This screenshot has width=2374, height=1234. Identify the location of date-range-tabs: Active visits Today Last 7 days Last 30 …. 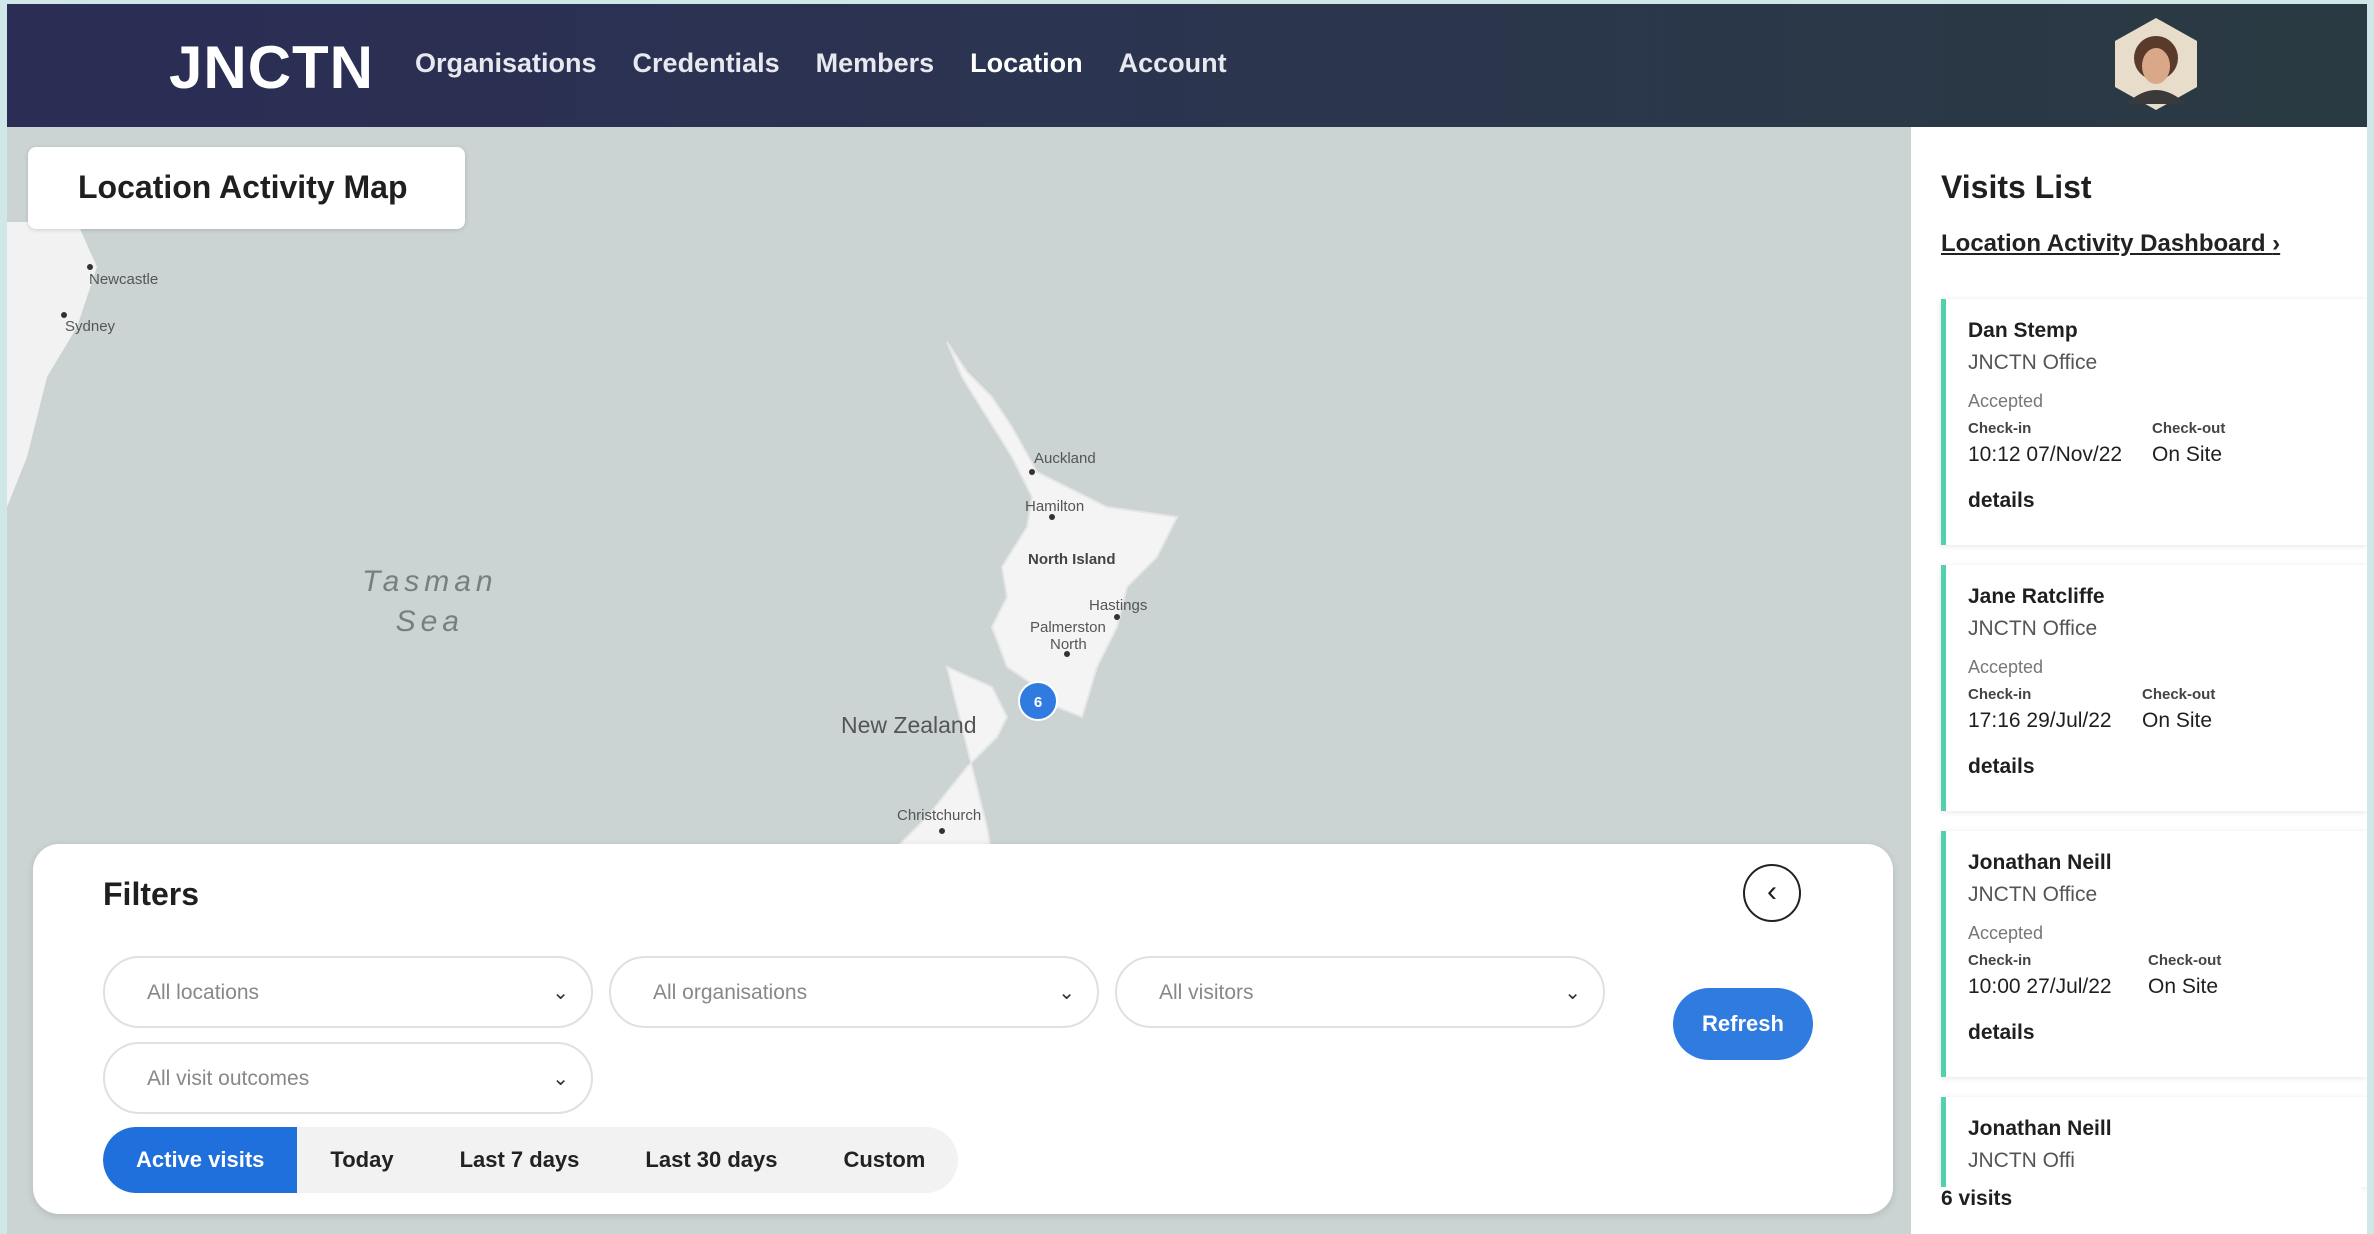
(531, 1160).